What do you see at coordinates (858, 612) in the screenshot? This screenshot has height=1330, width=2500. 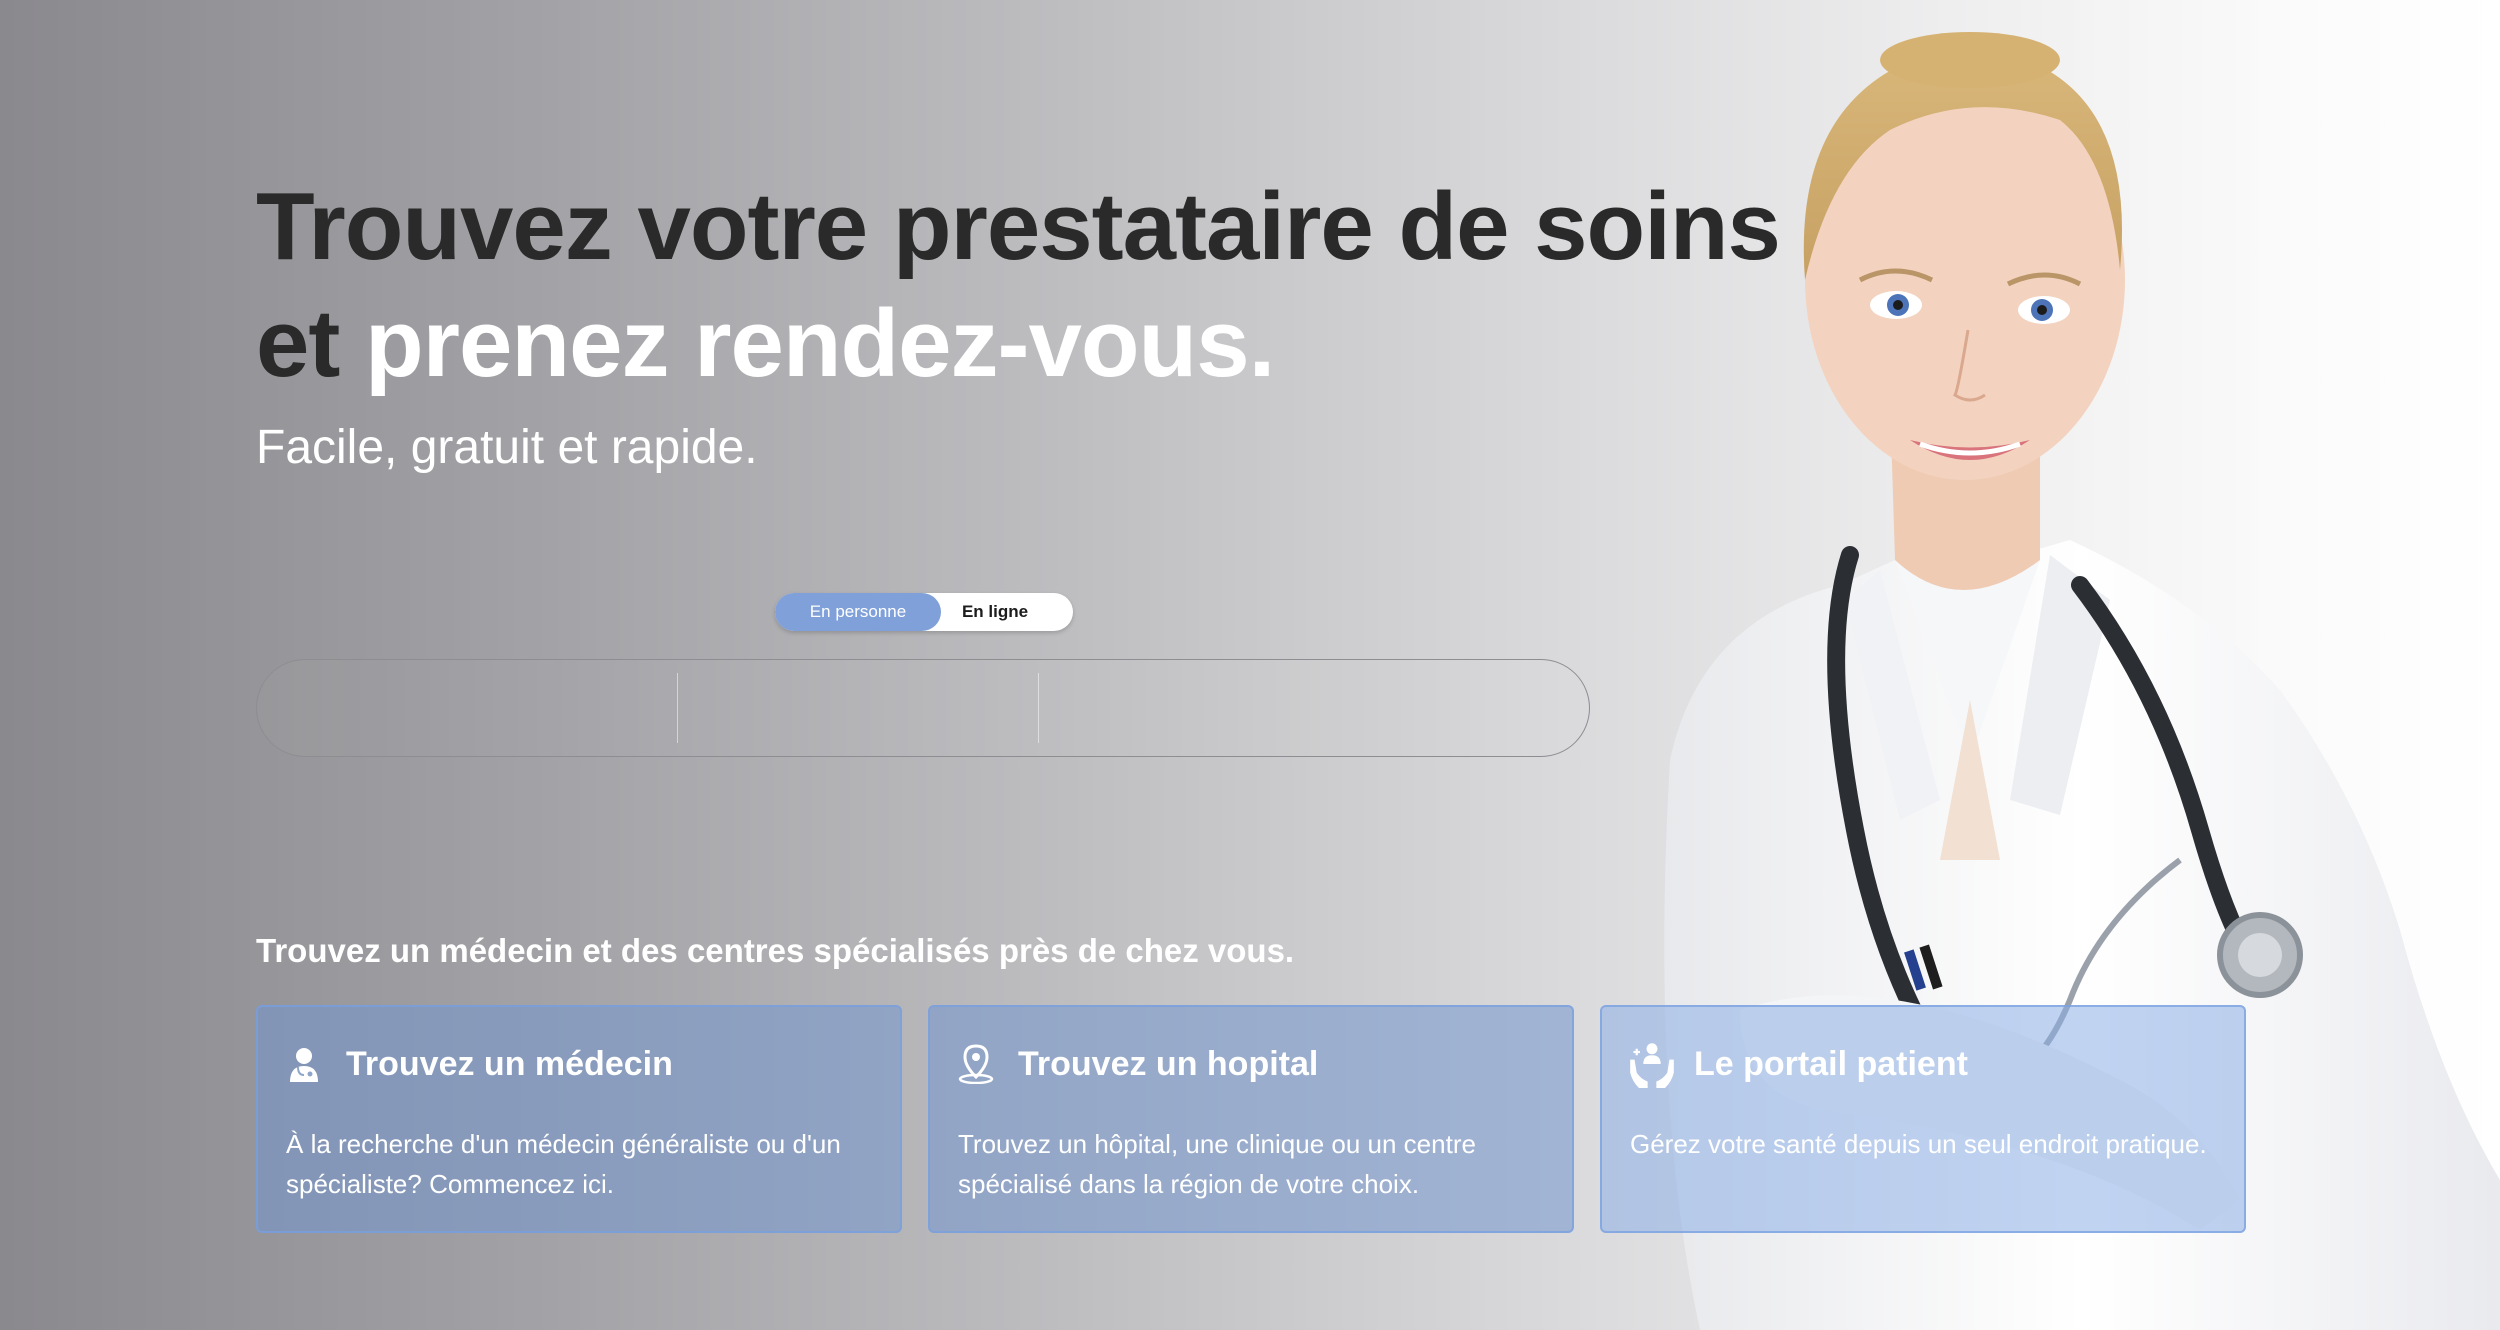 I see `toggle-in-person: En personne` at bounding box center [858, 612].